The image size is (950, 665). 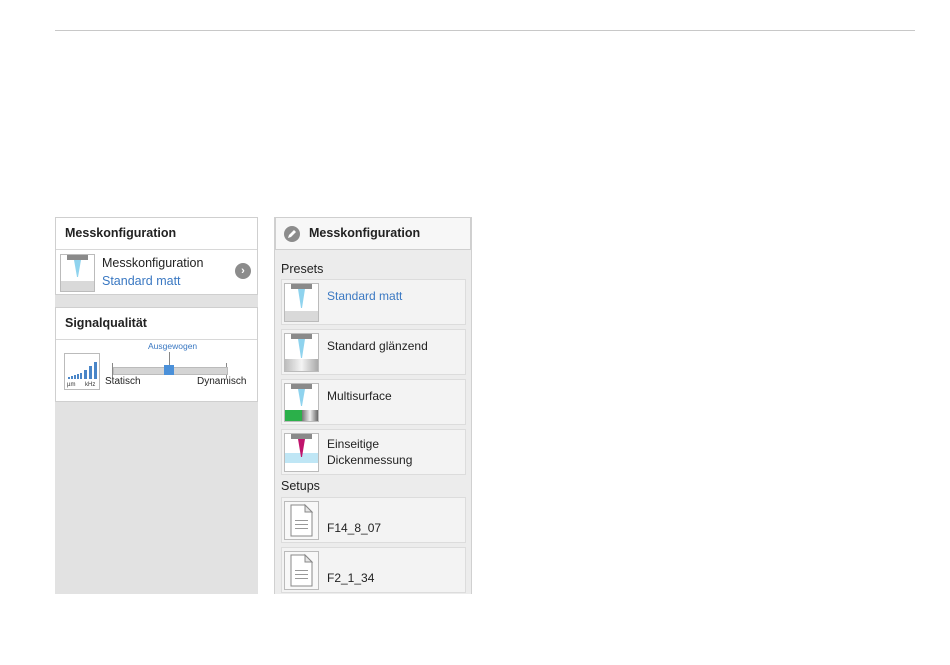 What do you see at coordinates (169, 370) in the screenshot?
I see `slider-thumb` at bounding box center [169, 370].